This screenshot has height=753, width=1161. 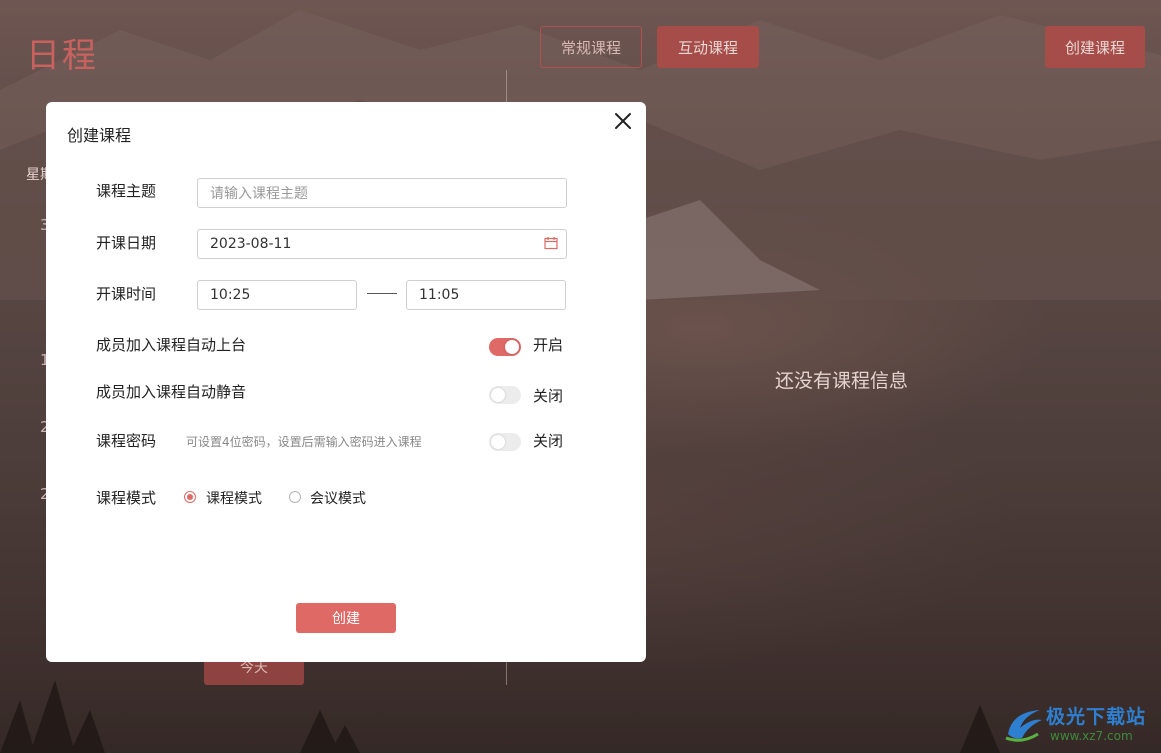 I want to click on end-time-input: 11:05, so click(x=486, y=295).